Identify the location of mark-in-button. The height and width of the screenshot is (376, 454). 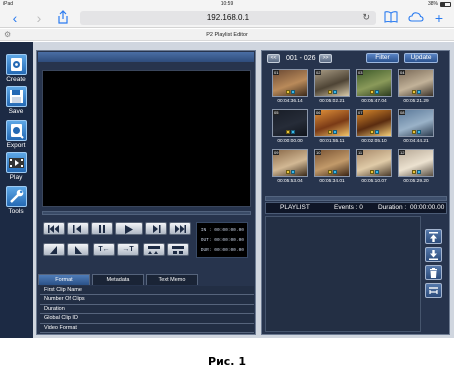
(54, 249).